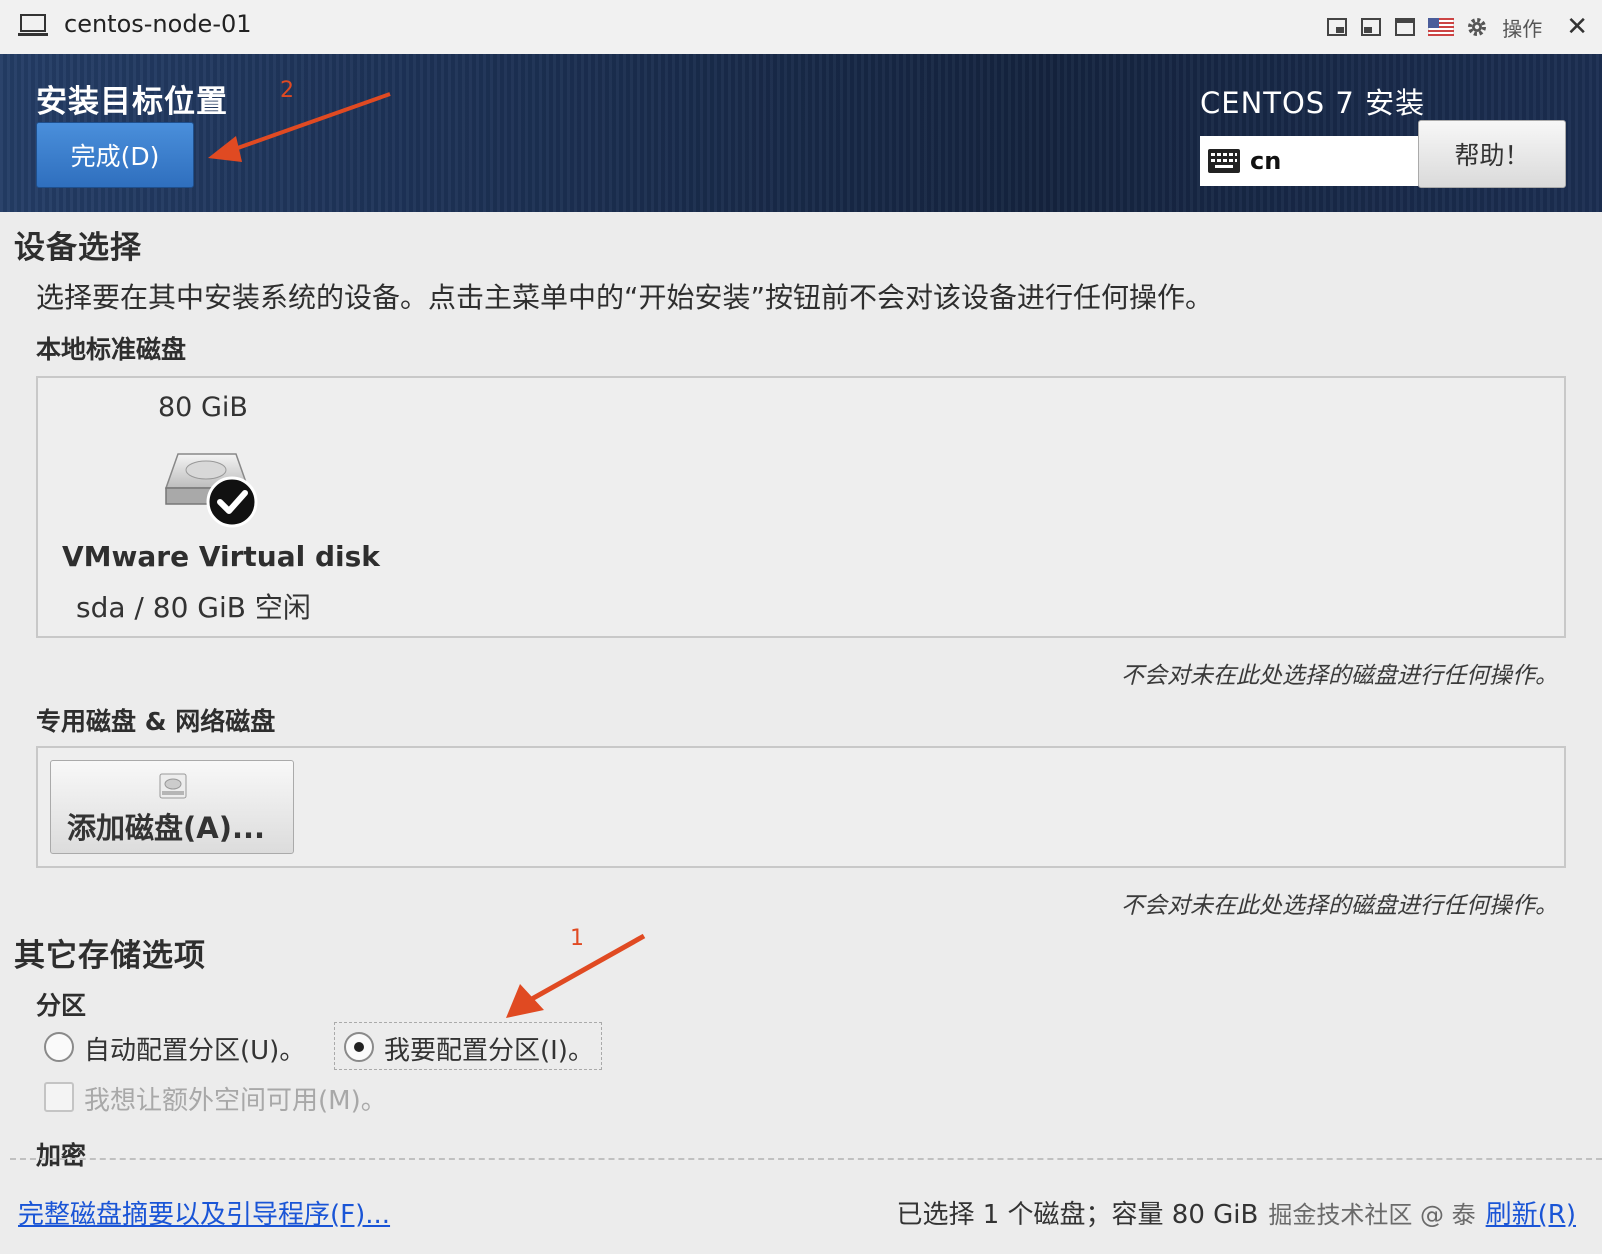  Describe the element at coordinates (211, 490) in the screenshot. I see `hard-disk-icon` at that location.